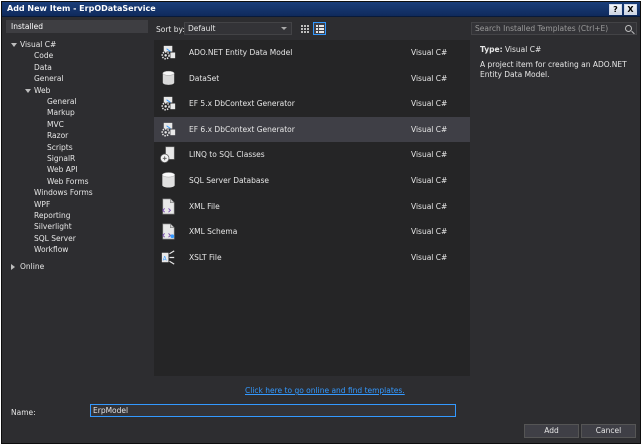 This screenshot has width=644, height=447. What do you see at coordinates (491, 49) in the screenshot?
I see `type-label: Type:` at bounding box center [491, 49].